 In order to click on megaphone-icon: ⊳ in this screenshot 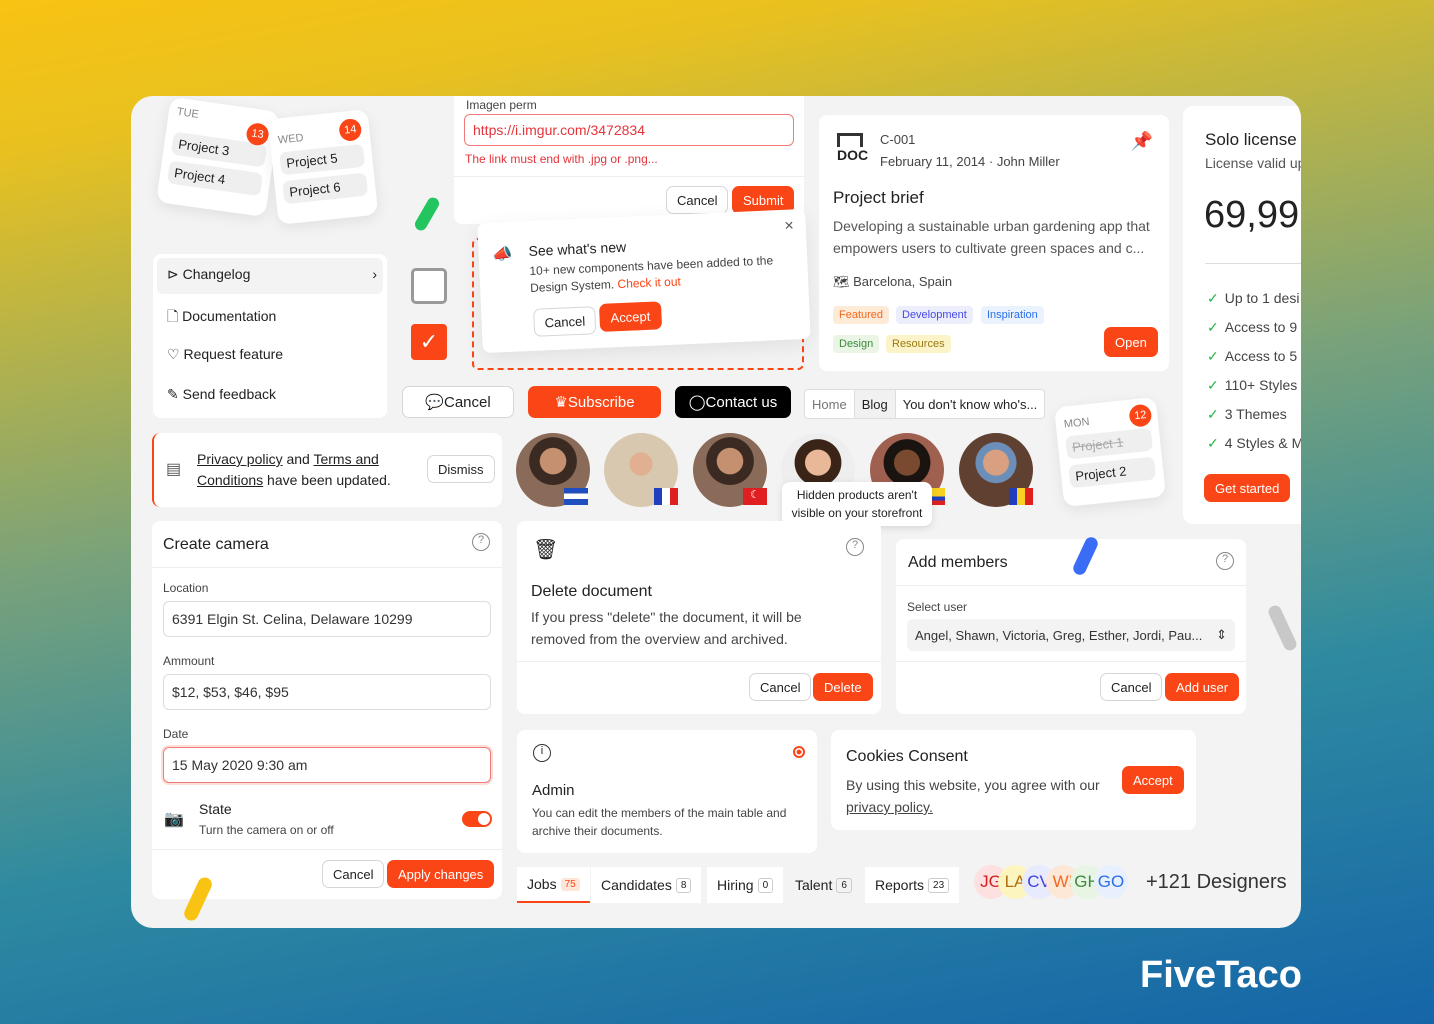, I will do `click(175, 274)`.